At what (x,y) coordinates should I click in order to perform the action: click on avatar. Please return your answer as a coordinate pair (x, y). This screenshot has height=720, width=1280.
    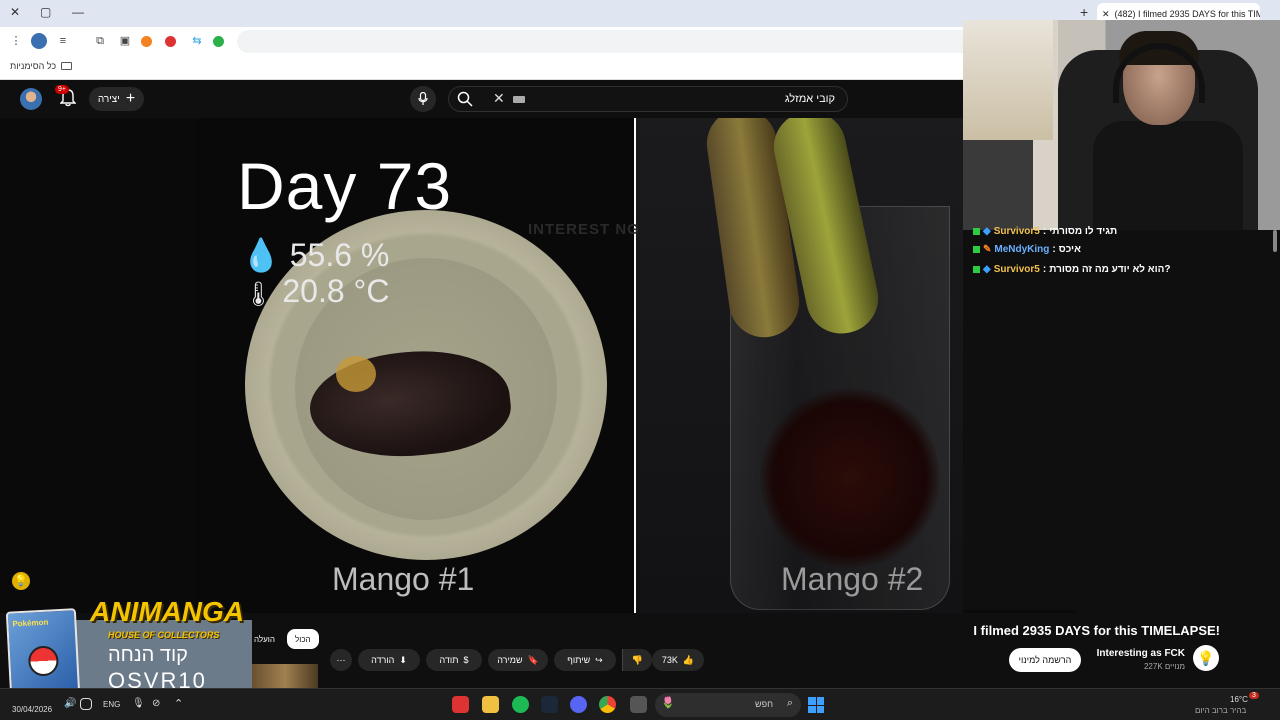
    Looking at the image, I should click on (31, 99).